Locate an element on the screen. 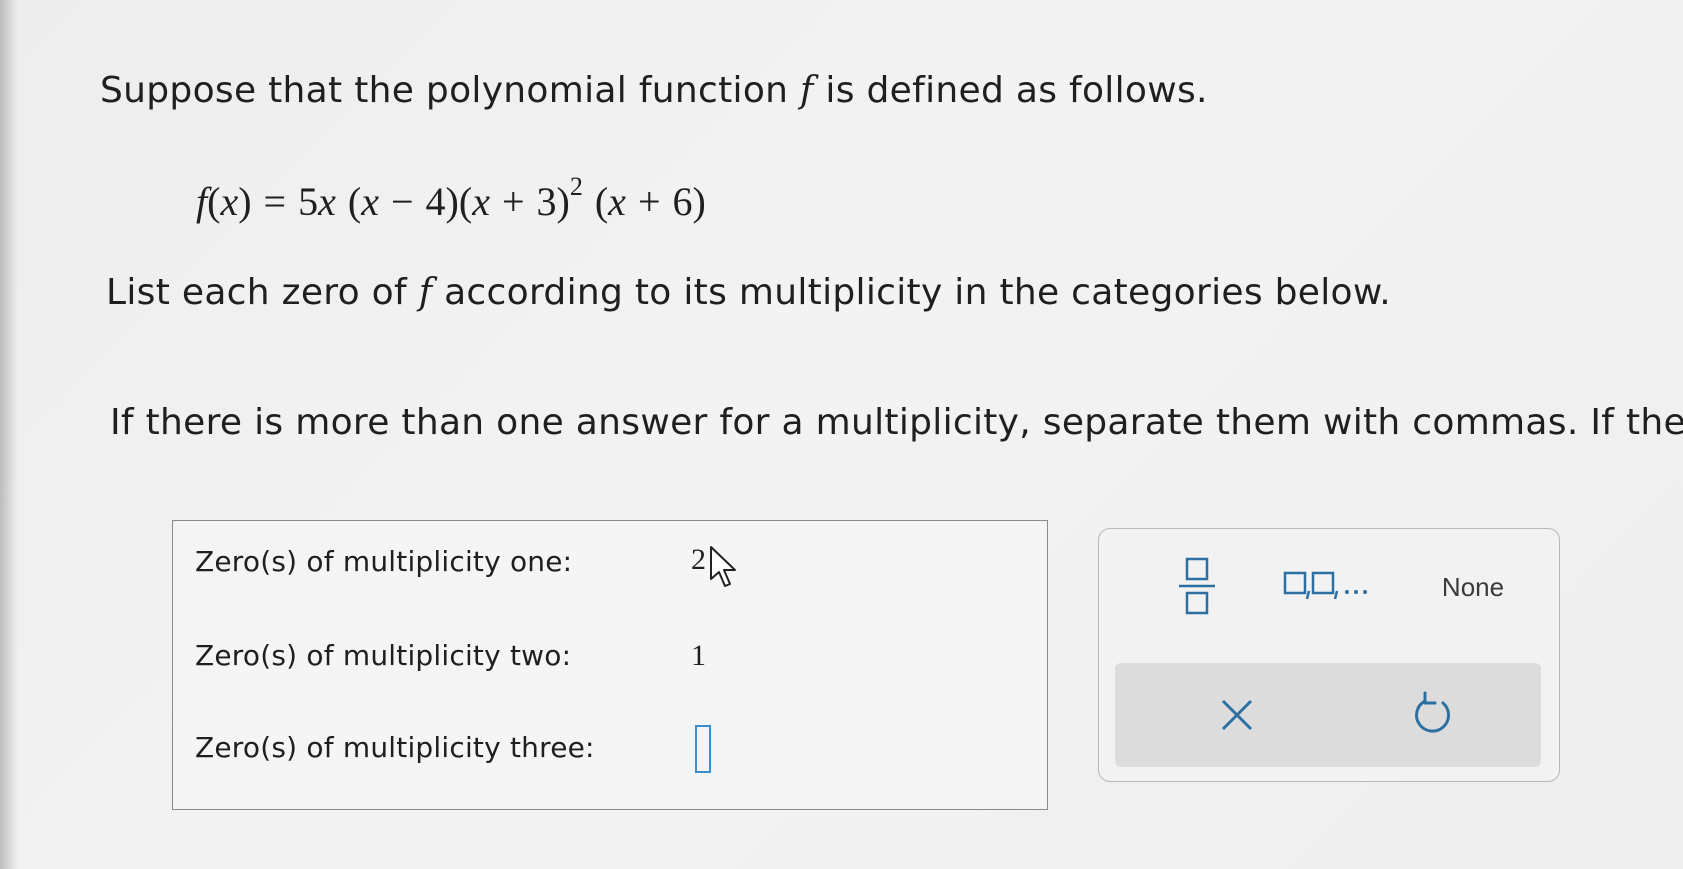 The width and height of the screenshot is (1683, 869). undo-button is located at coordinates (1433, 715).